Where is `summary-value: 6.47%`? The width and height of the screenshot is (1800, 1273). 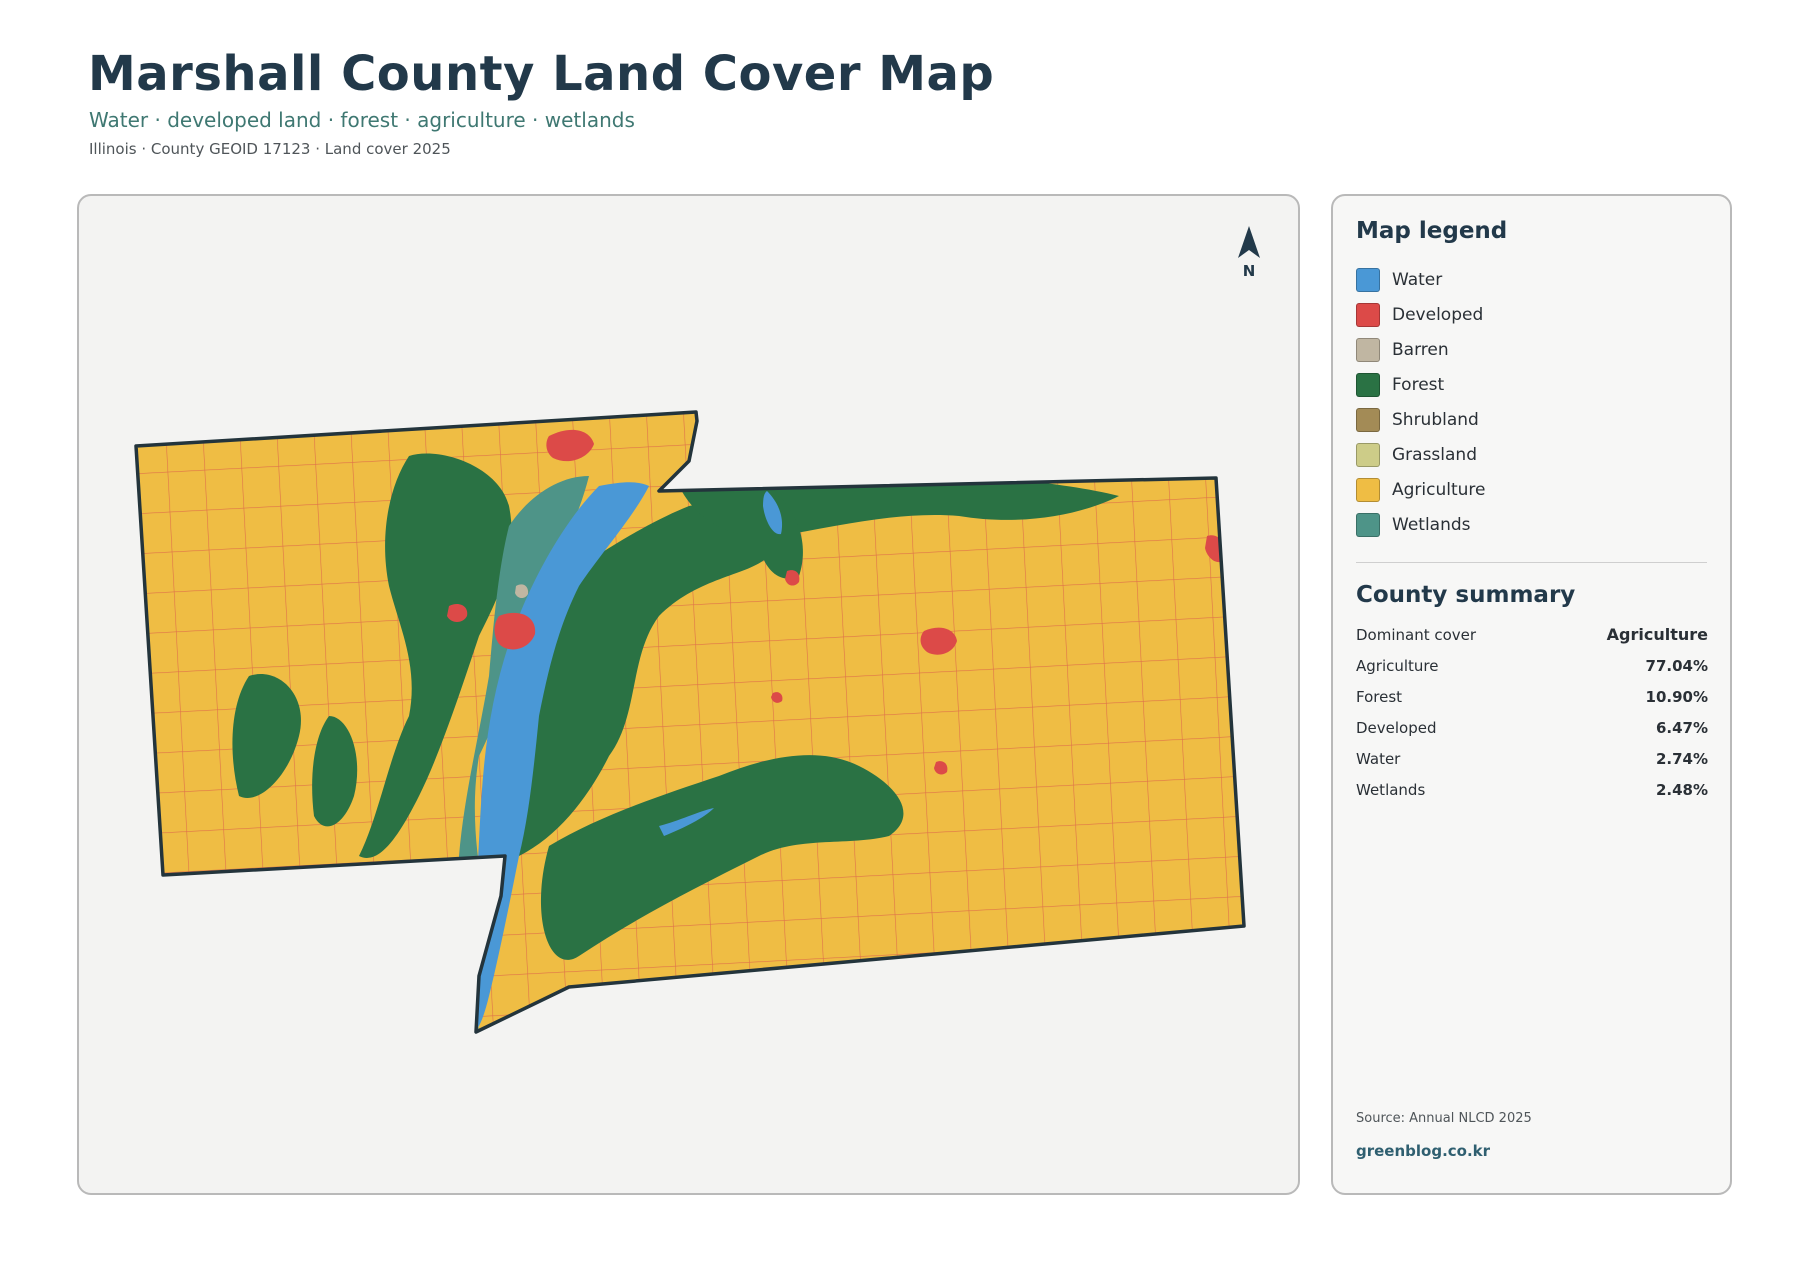
summary-value: 6.47% is located at coordinates (1681, 727).